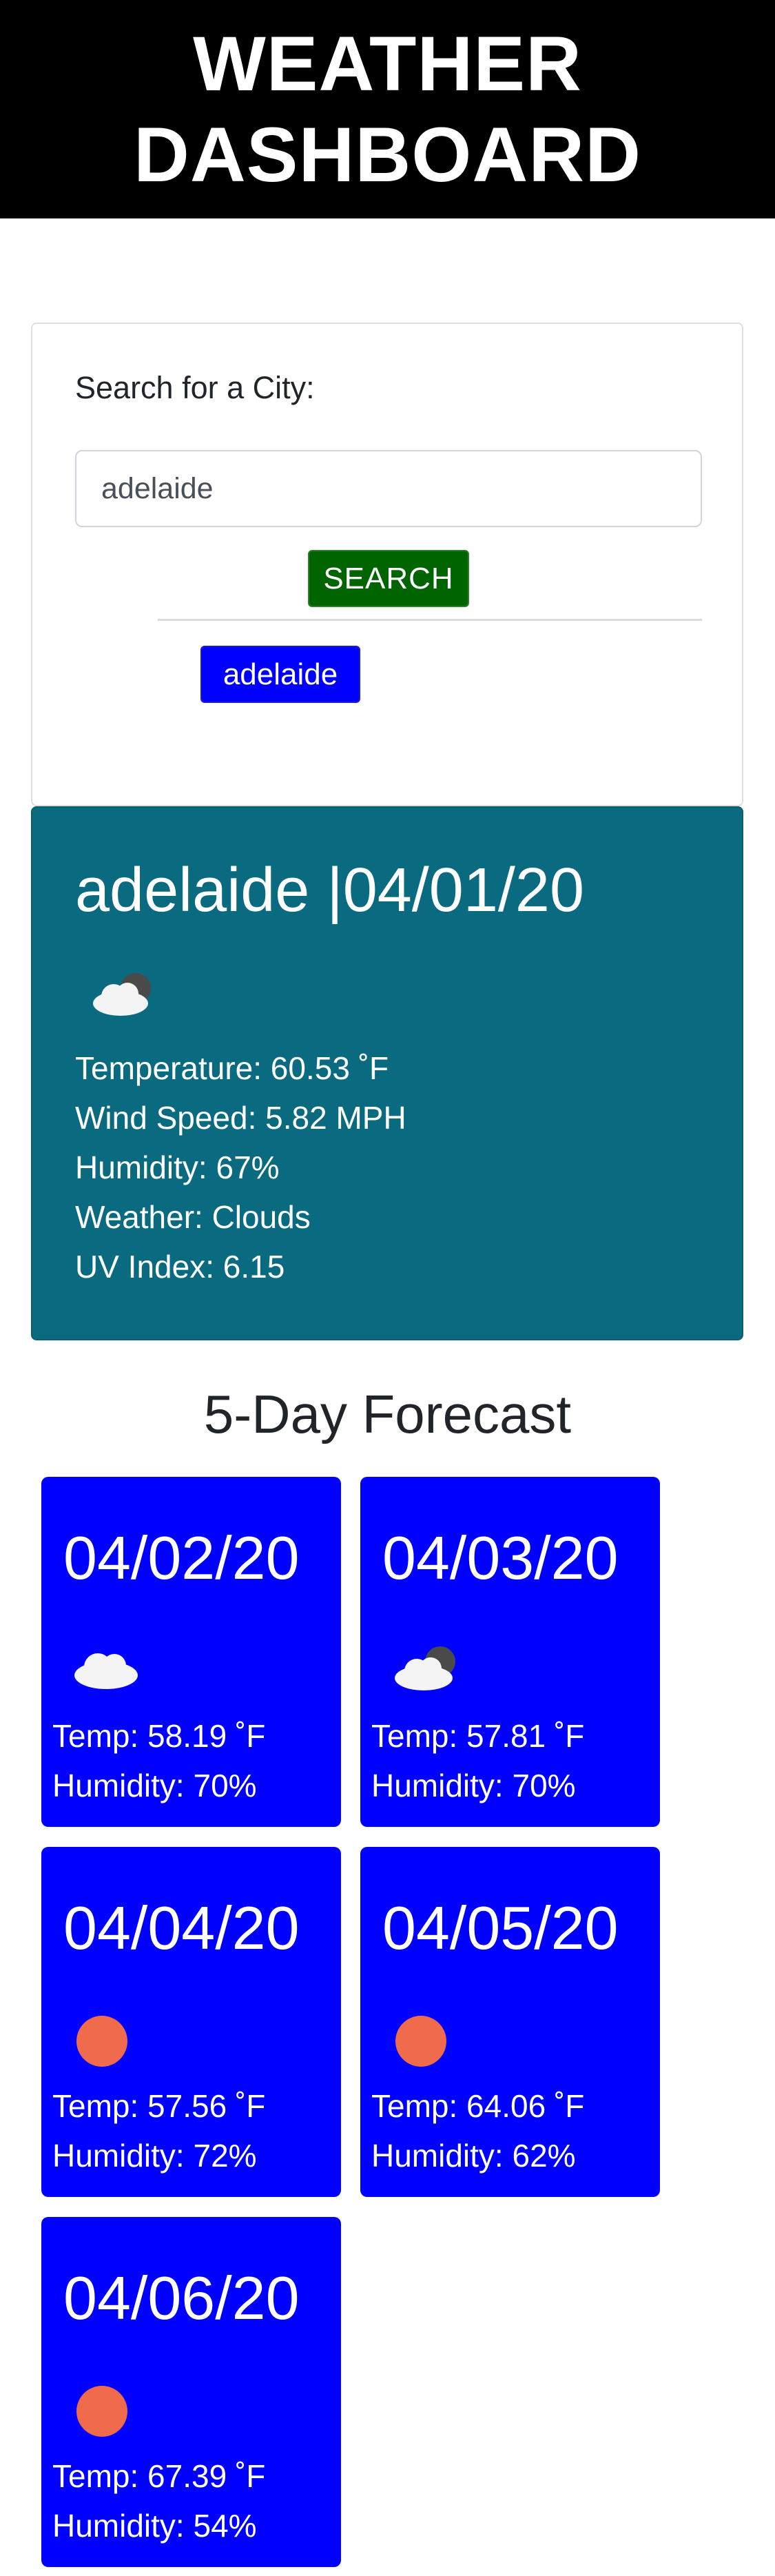  I want to click on current-temperature: Temperature: 60.53 ˚F, so click(232, 1068).